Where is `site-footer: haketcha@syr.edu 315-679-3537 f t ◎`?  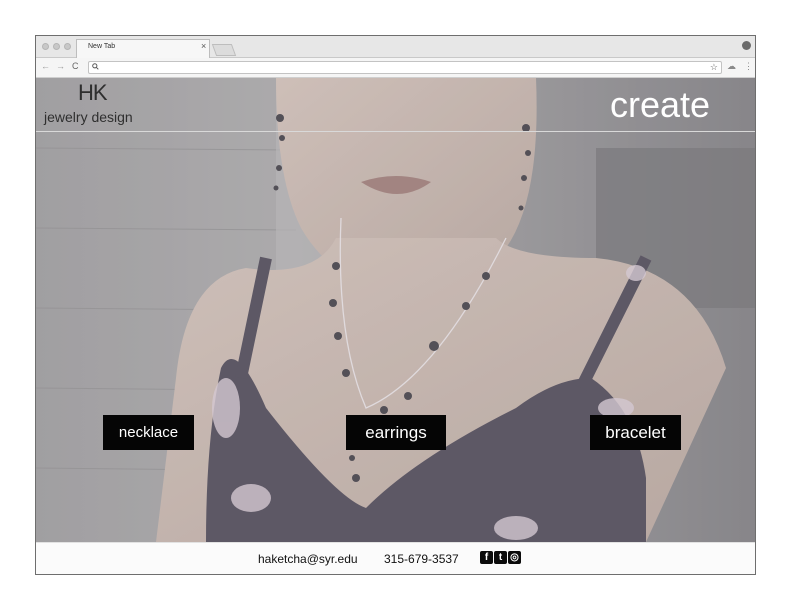 site-footer: haketcha@syr.edu 315-679-3537 f t ◎ is located at coordinates (395, 558).